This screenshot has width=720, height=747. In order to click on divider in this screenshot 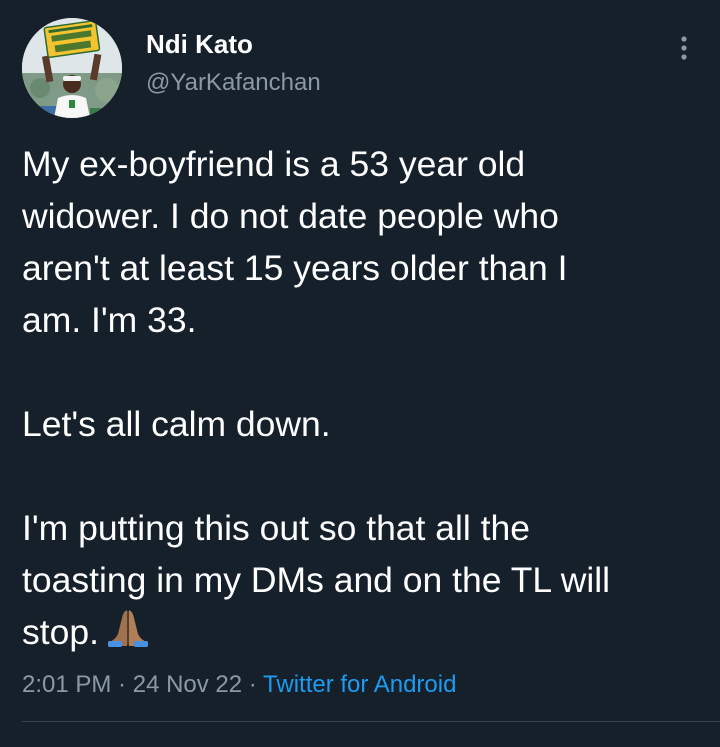, I will do `click(371, 721)`.